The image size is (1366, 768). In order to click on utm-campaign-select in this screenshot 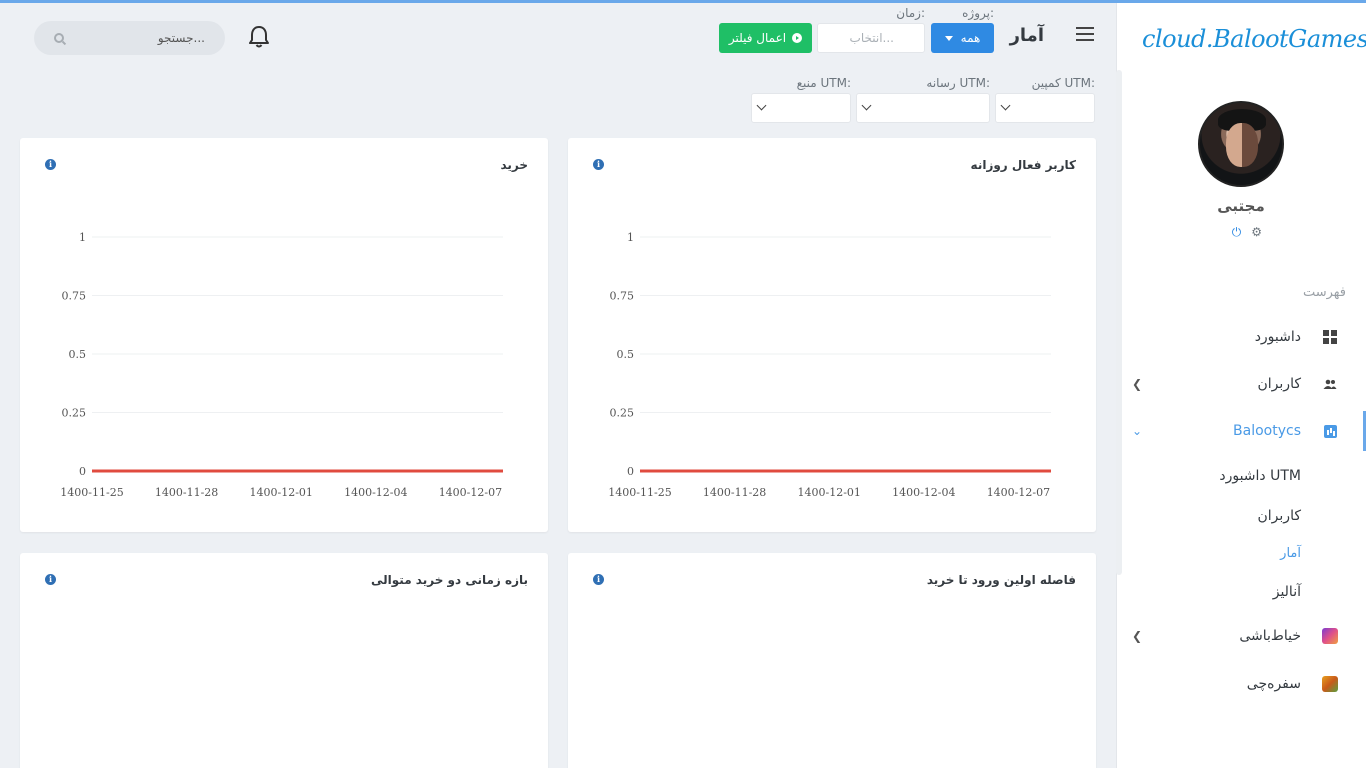, I will do `click(1045, 108)`.